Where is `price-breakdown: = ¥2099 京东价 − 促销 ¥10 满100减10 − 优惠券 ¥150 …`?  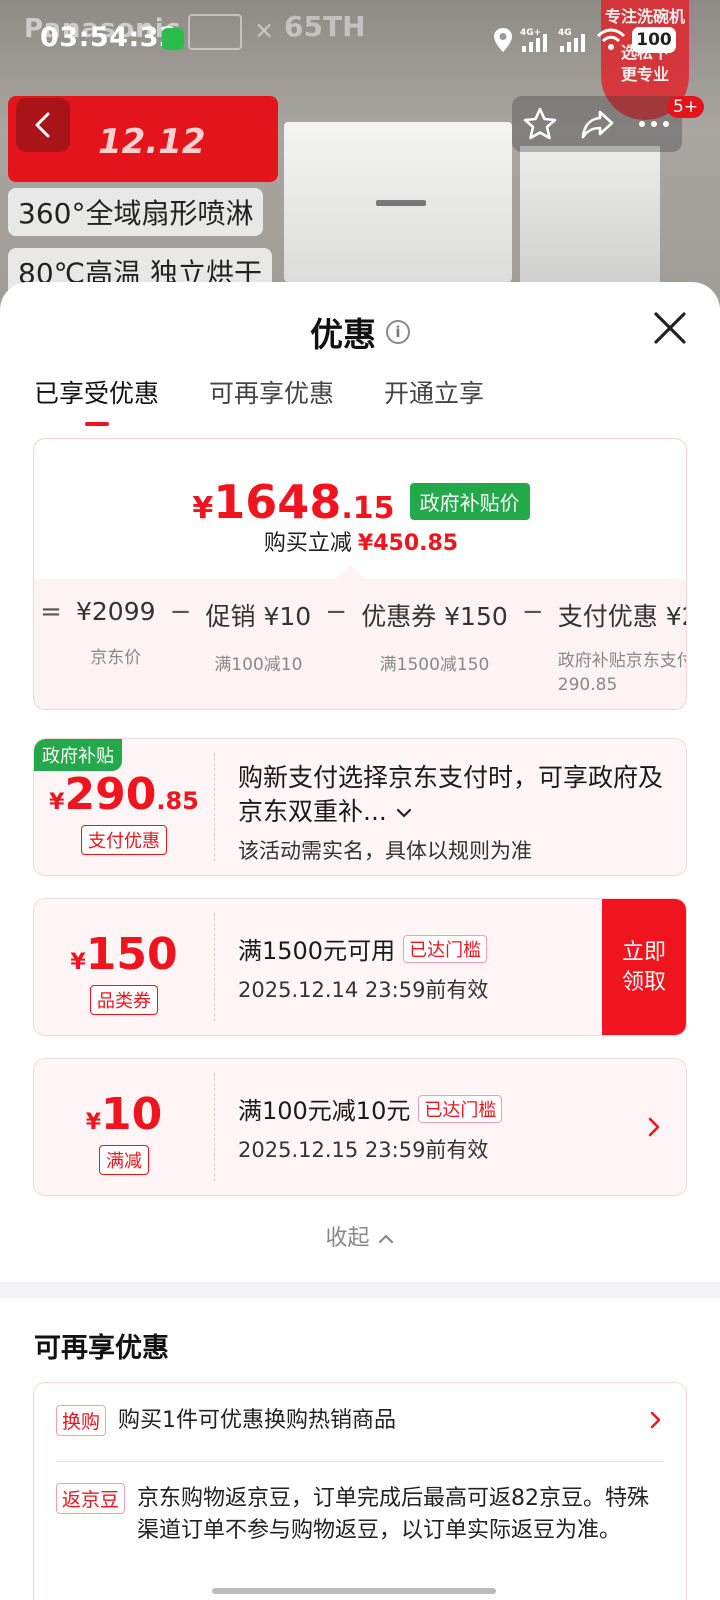
price-breakdown: = ¥2099 京东价 − 促销 ¥10 满100减10 − 优惠券 ¥150 … is located at coordinates (360, 636).